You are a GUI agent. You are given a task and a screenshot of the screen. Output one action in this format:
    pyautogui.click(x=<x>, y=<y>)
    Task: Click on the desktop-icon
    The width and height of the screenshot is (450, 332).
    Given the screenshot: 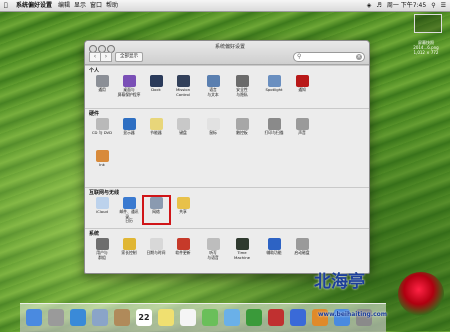 What is the action you would take?
    pyautogui.click(x=129, y=81)
    